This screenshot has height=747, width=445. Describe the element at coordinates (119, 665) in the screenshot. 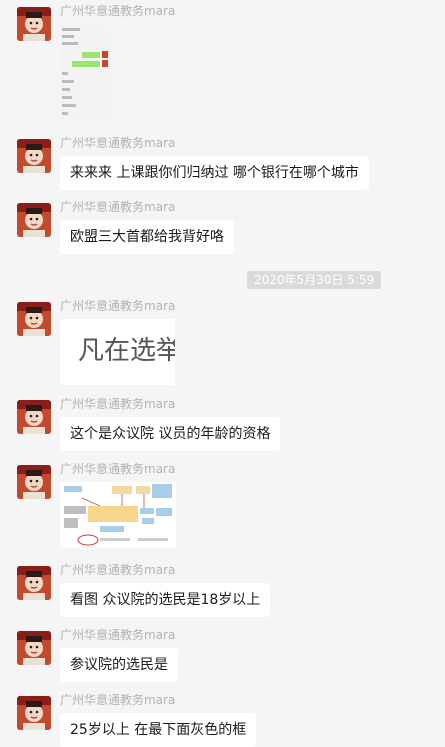

I see `text-bubble: 参议院的选民是` at that location.